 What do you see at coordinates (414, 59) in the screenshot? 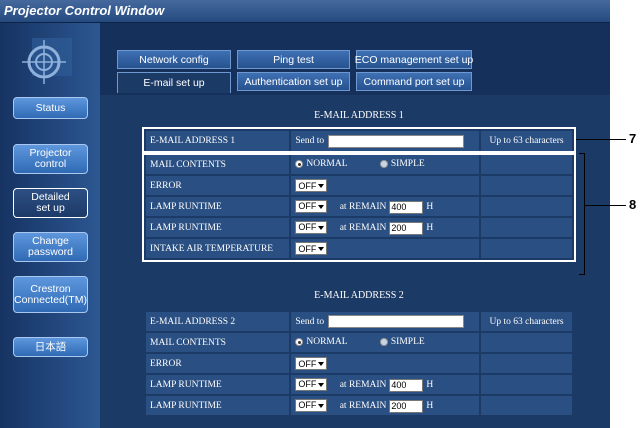
I see `tab-eco-management: ECO management set up` at bounding box center [414, 59].